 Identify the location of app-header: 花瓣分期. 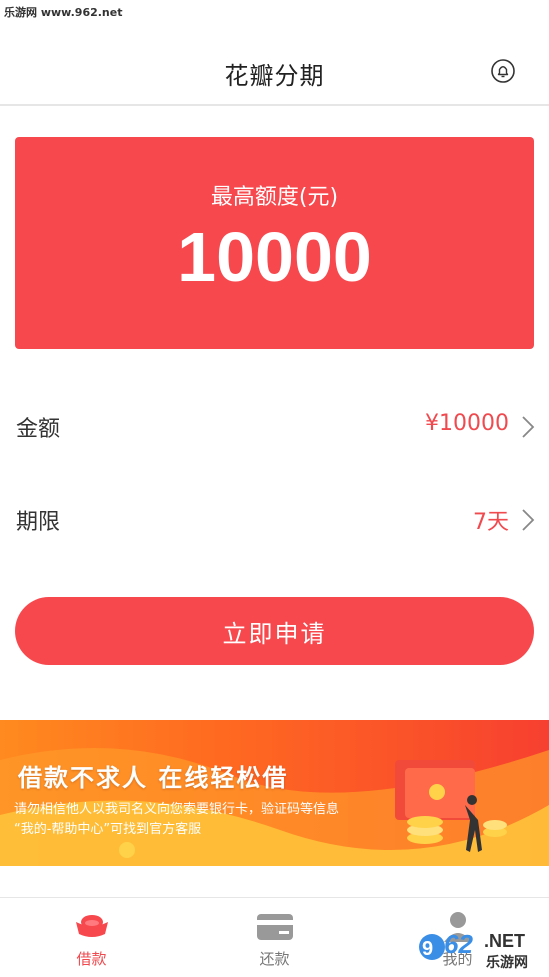
(274, 53).